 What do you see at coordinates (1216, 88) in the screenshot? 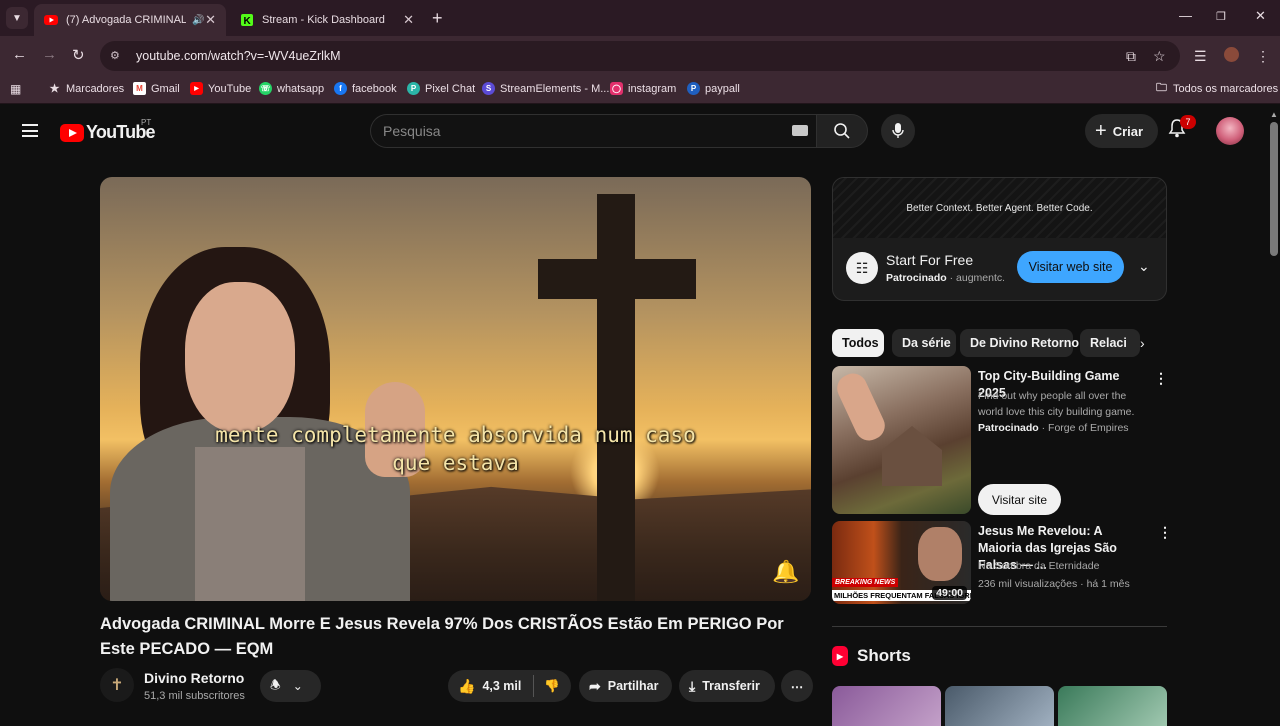
I see `all-bookmarks-folder: 🗀 Todos os marcadores` at bounding box center [1216, 88].